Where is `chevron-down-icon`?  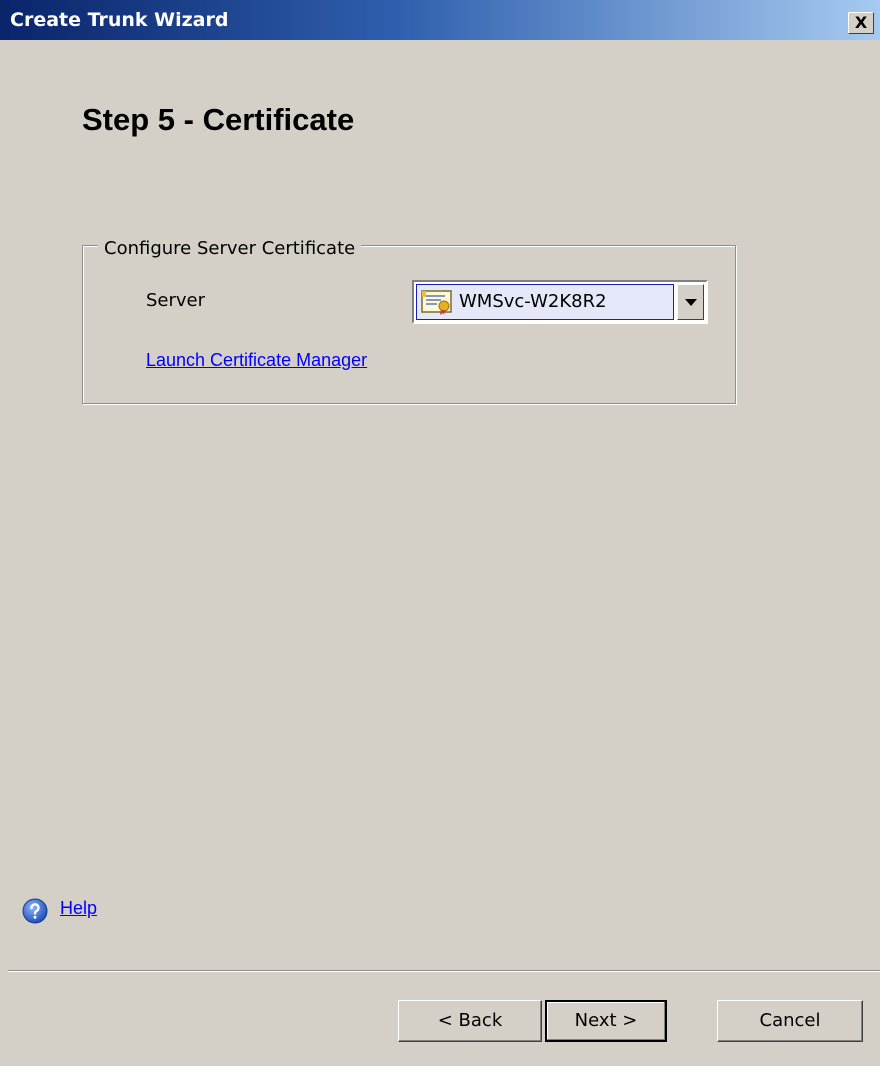 chevron-down-icon is located at coordinates (691, 302).